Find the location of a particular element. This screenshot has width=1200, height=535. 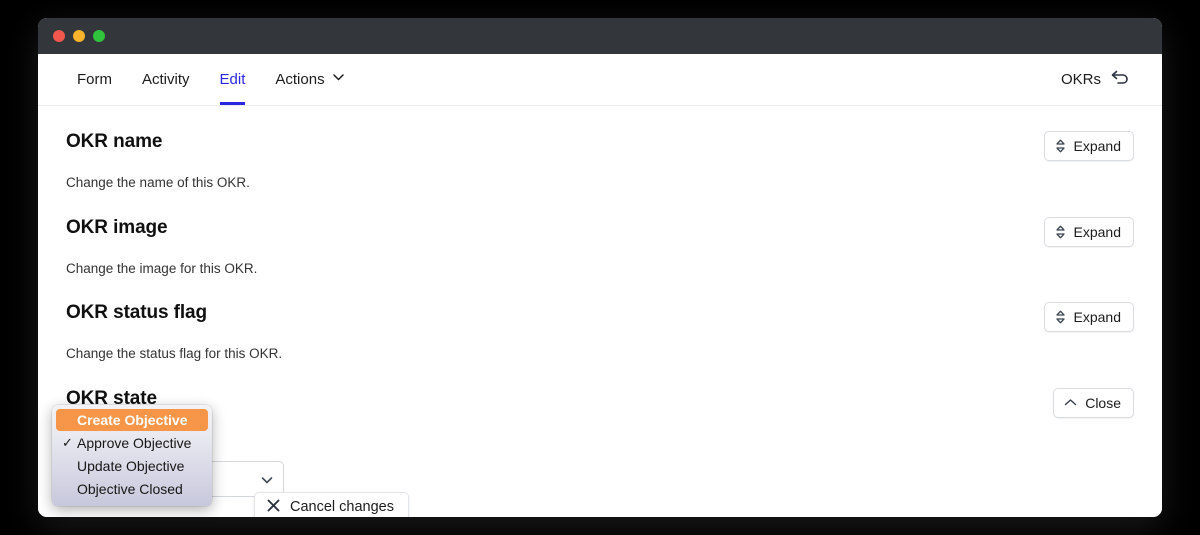

maximize-window-button is located at coordinates (99, 36).